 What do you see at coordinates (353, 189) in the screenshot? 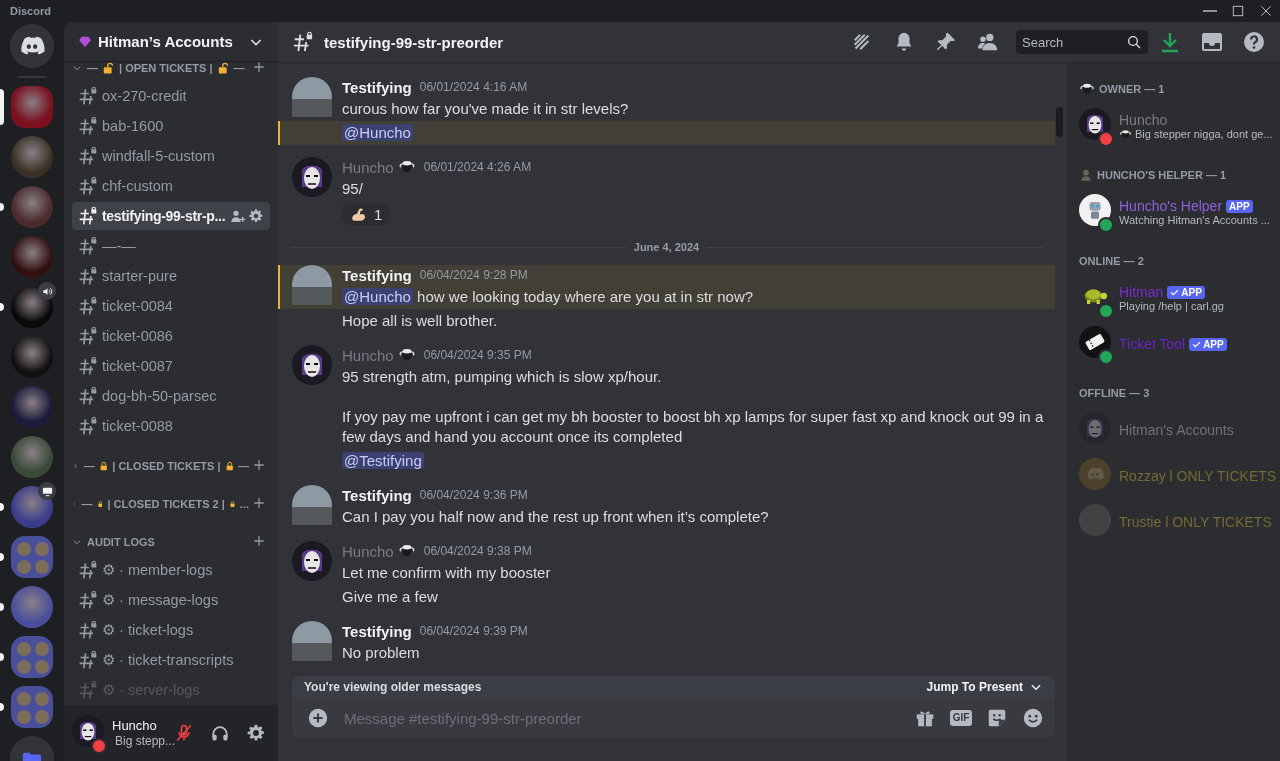
I see `message-text: 95/` at bounding box center [353, 189].